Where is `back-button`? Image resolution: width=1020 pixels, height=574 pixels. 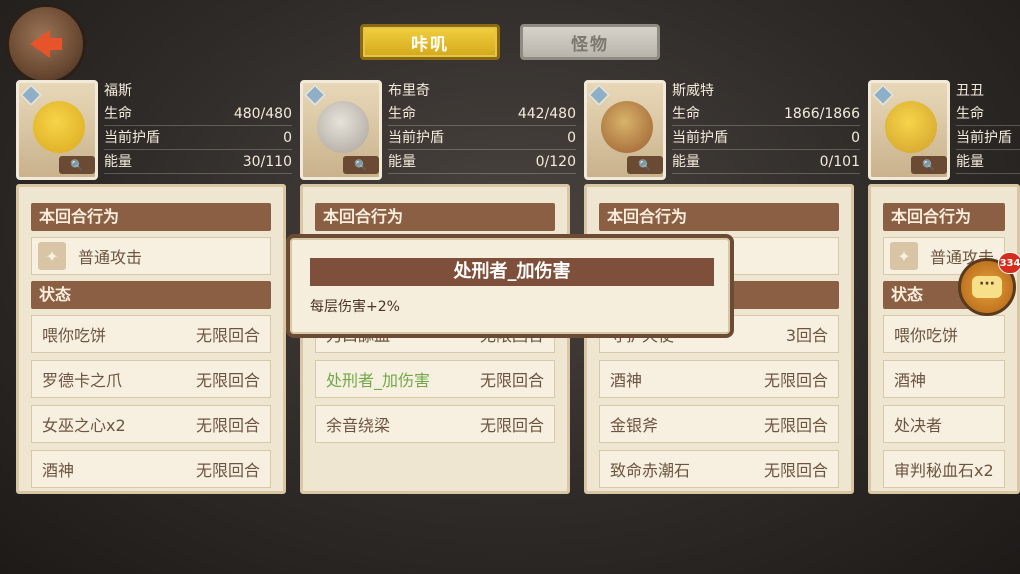 back-button is located at coordinates (46, 44).